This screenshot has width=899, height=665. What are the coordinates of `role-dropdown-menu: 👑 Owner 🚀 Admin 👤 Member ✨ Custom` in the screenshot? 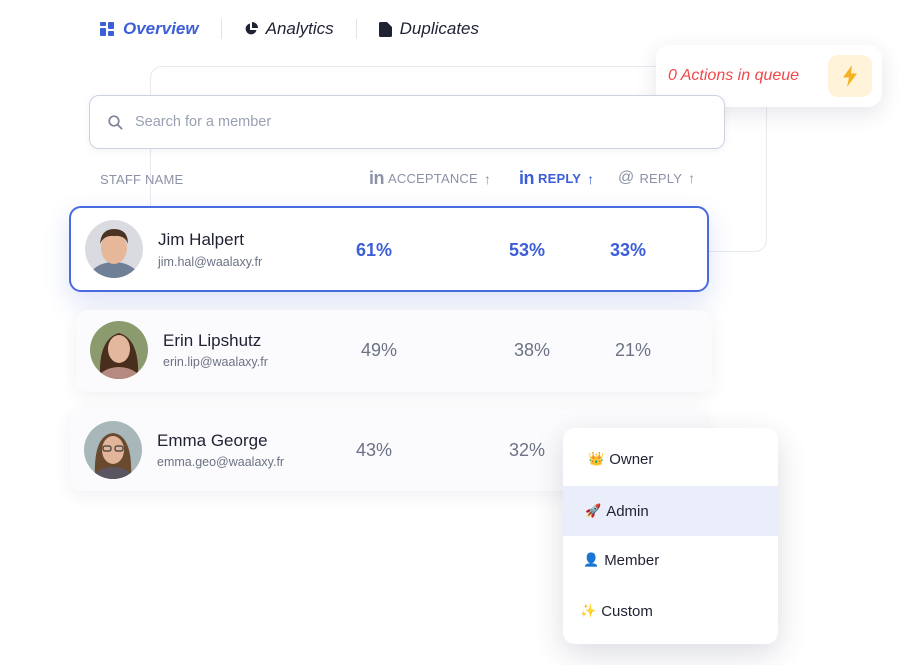 It's located at (670, 536).